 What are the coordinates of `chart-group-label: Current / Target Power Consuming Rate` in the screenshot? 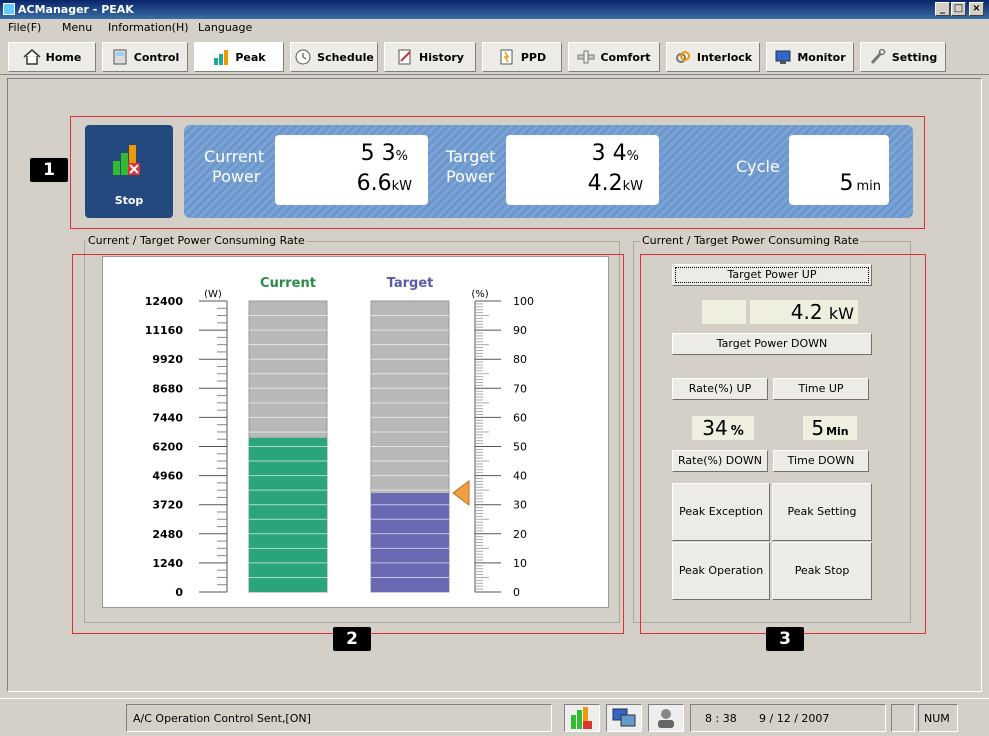 It's located at (196, 240).